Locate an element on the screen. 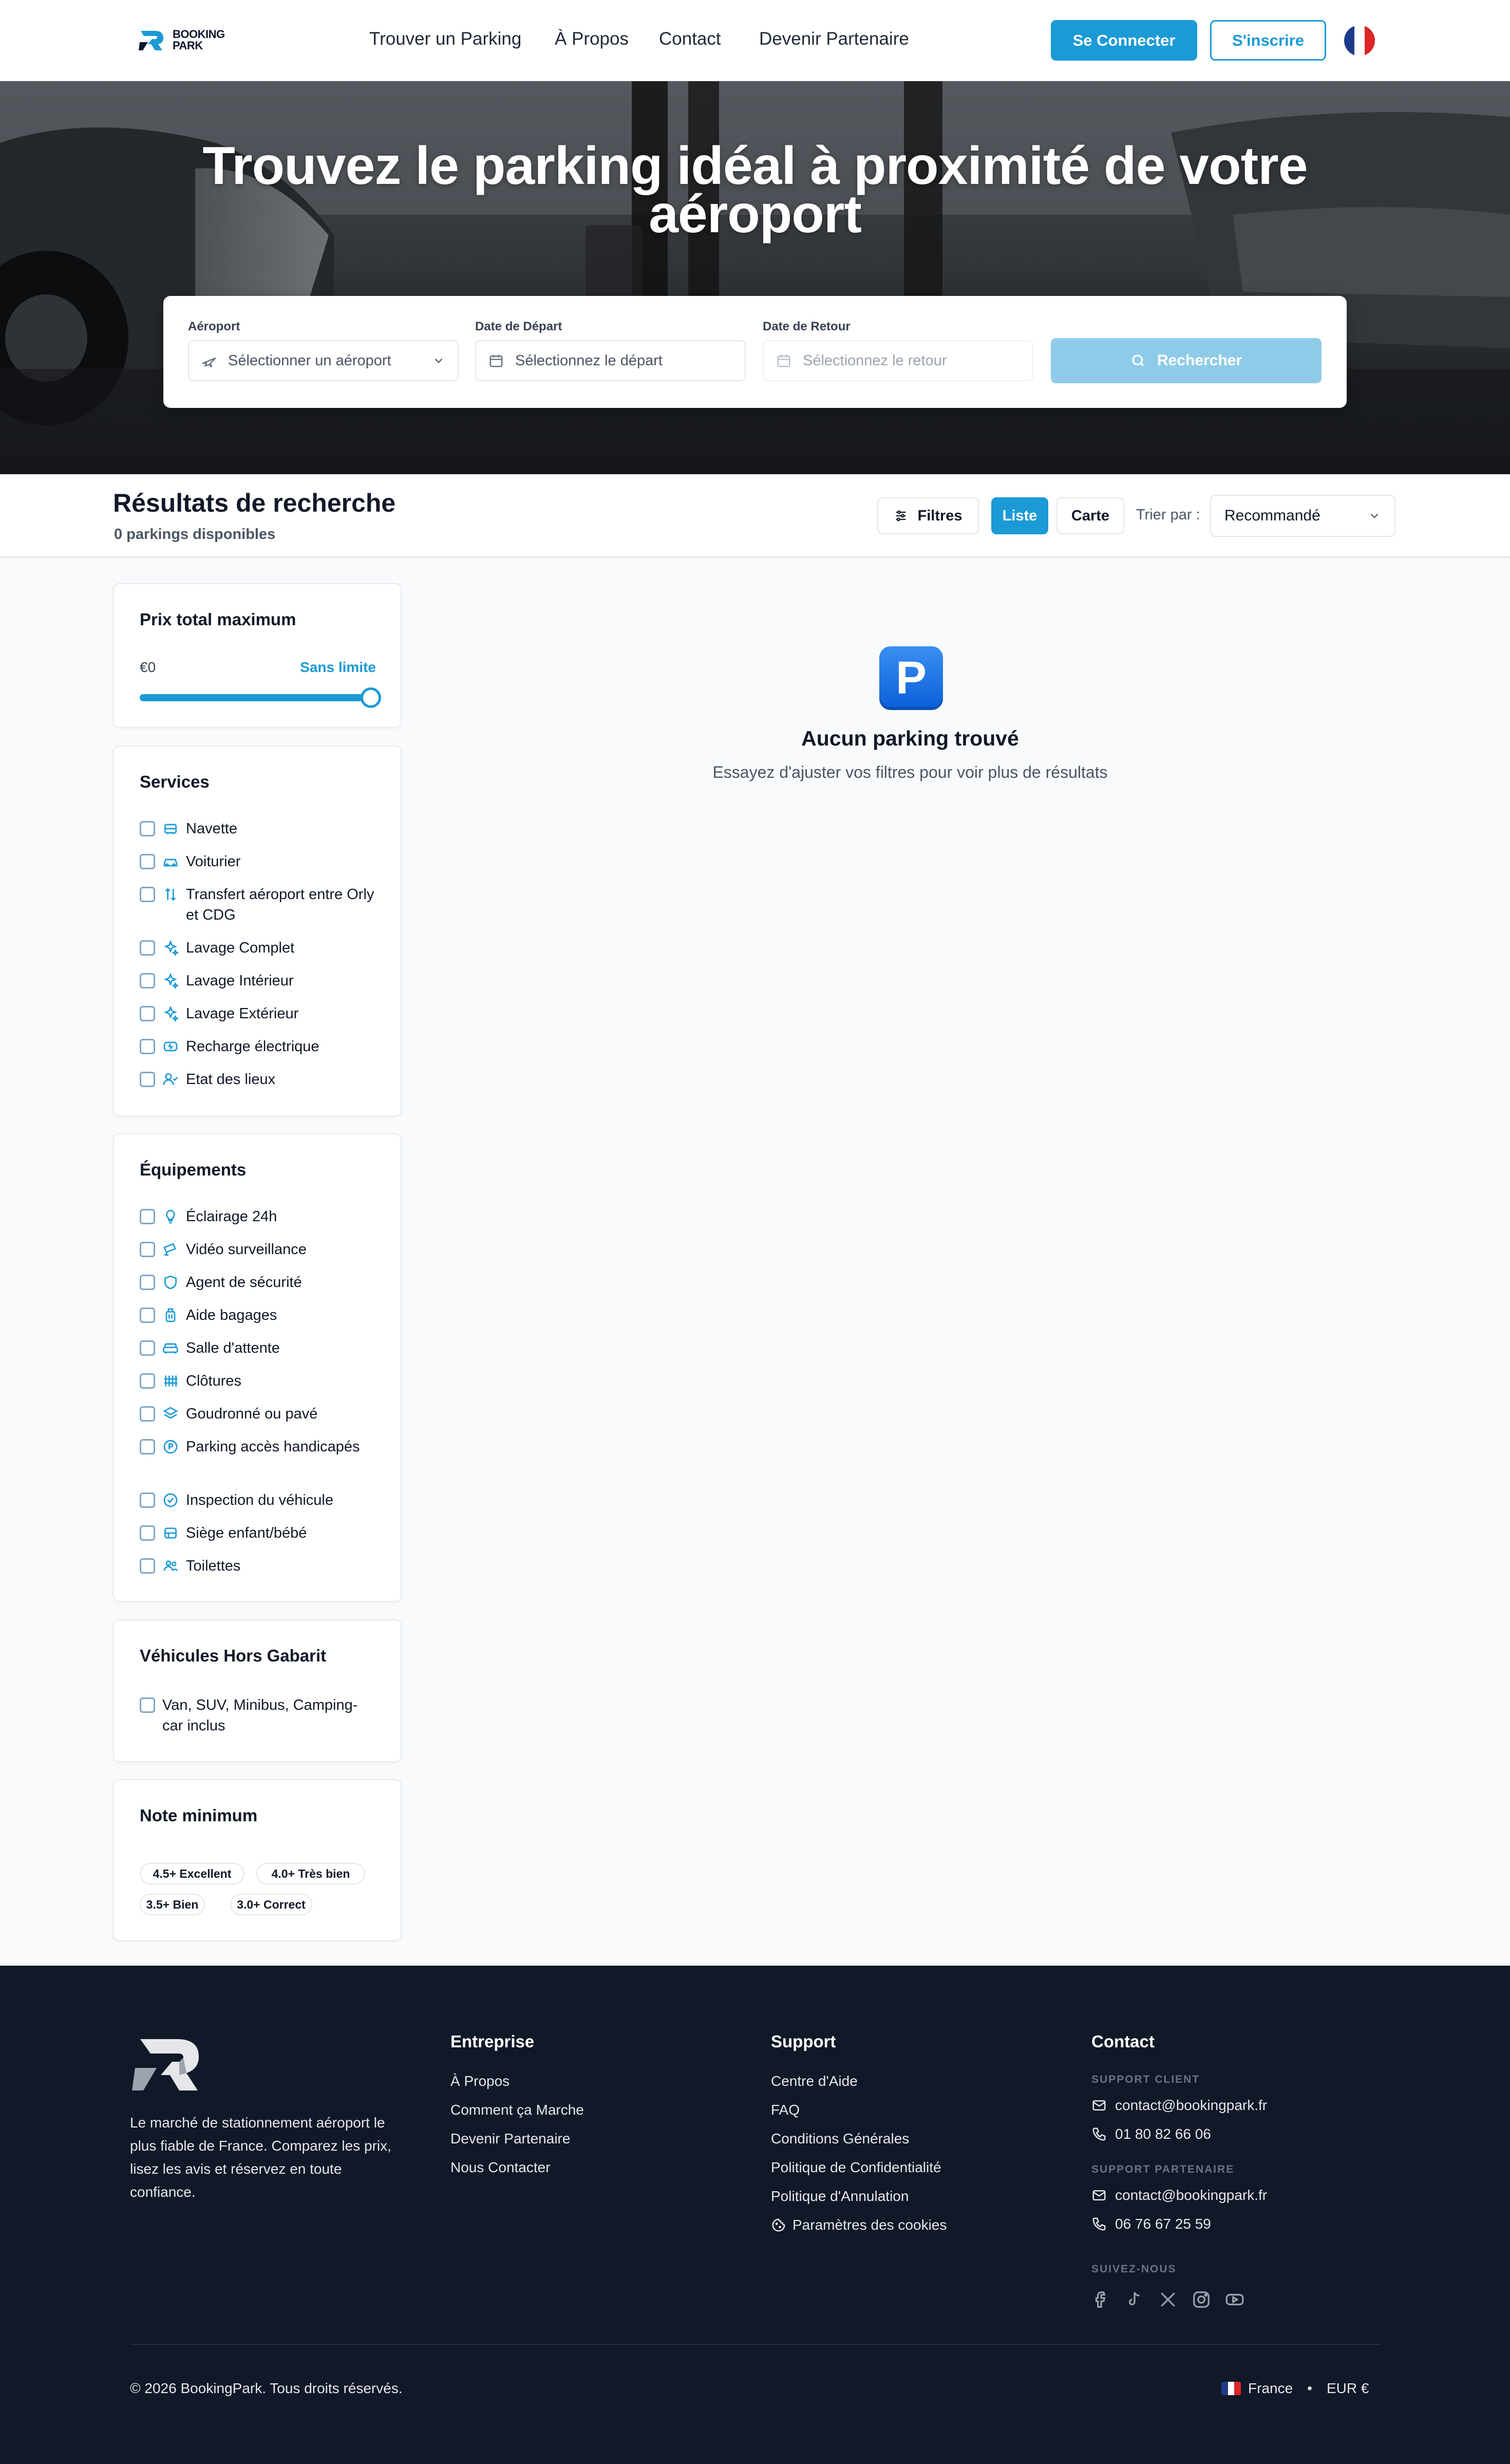  calendar-icon is located at coordinates (783, 360).